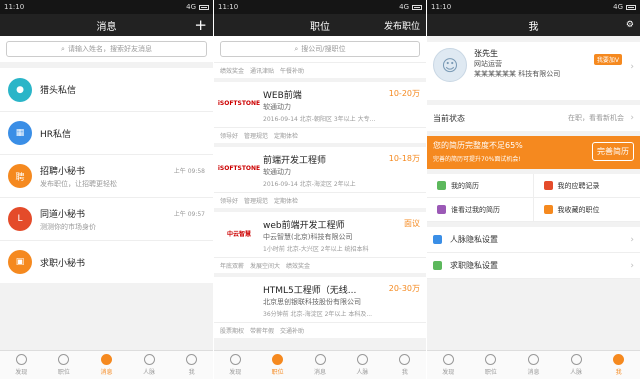  What do you see at coordinates (106, 218) in the screenshot?
I see `list-item: L 同道小秘书 测测你的市场身价 上午 09:57` at bounding box center [106, 218].